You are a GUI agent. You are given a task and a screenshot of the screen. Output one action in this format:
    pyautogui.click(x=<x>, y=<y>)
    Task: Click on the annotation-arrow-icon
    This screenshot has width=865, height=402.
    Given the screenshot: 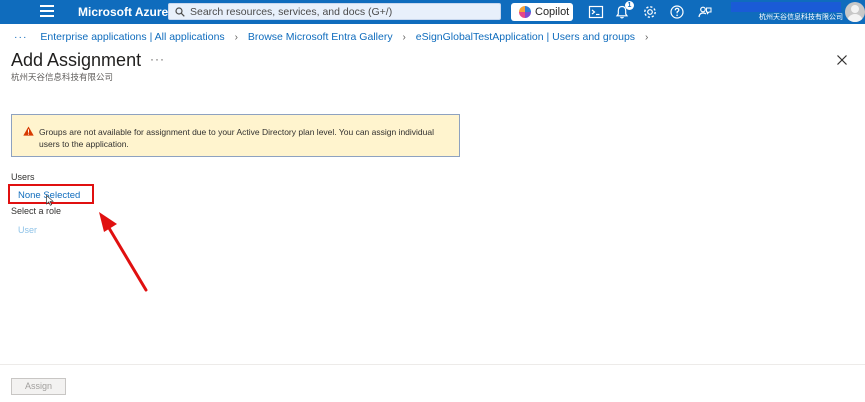 What is the action you would take?
    pyautogui.click(x=123, y=252)
    